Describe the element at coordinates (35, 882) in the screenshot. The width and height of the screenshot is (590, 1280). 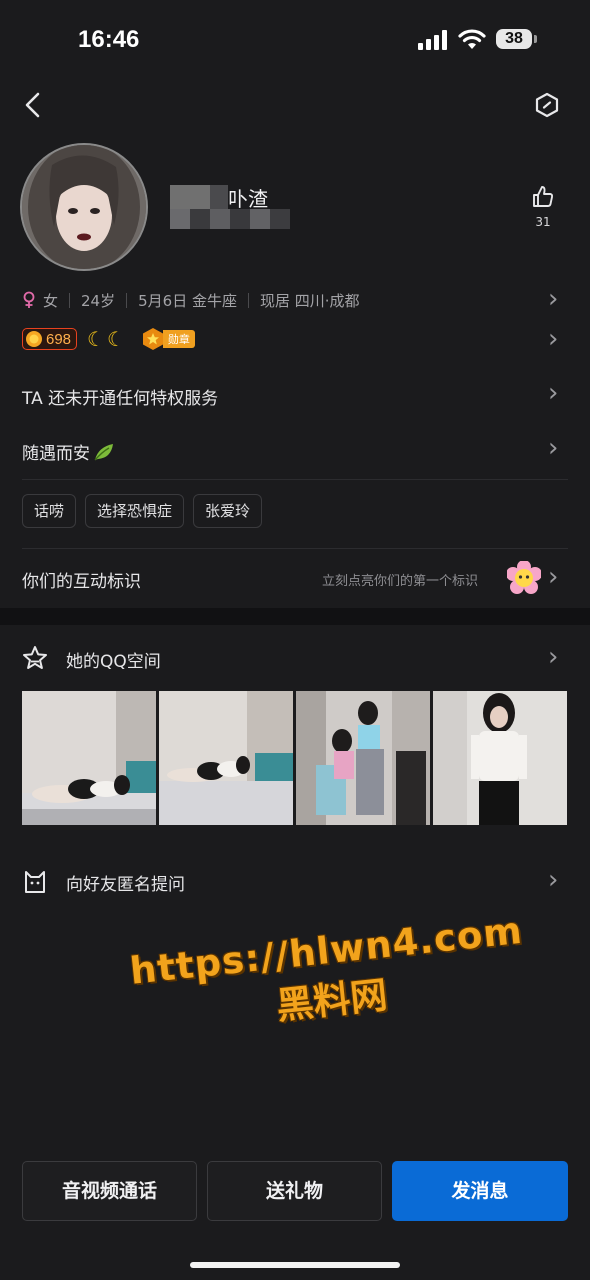
I see `cat-box-icon` at that location.